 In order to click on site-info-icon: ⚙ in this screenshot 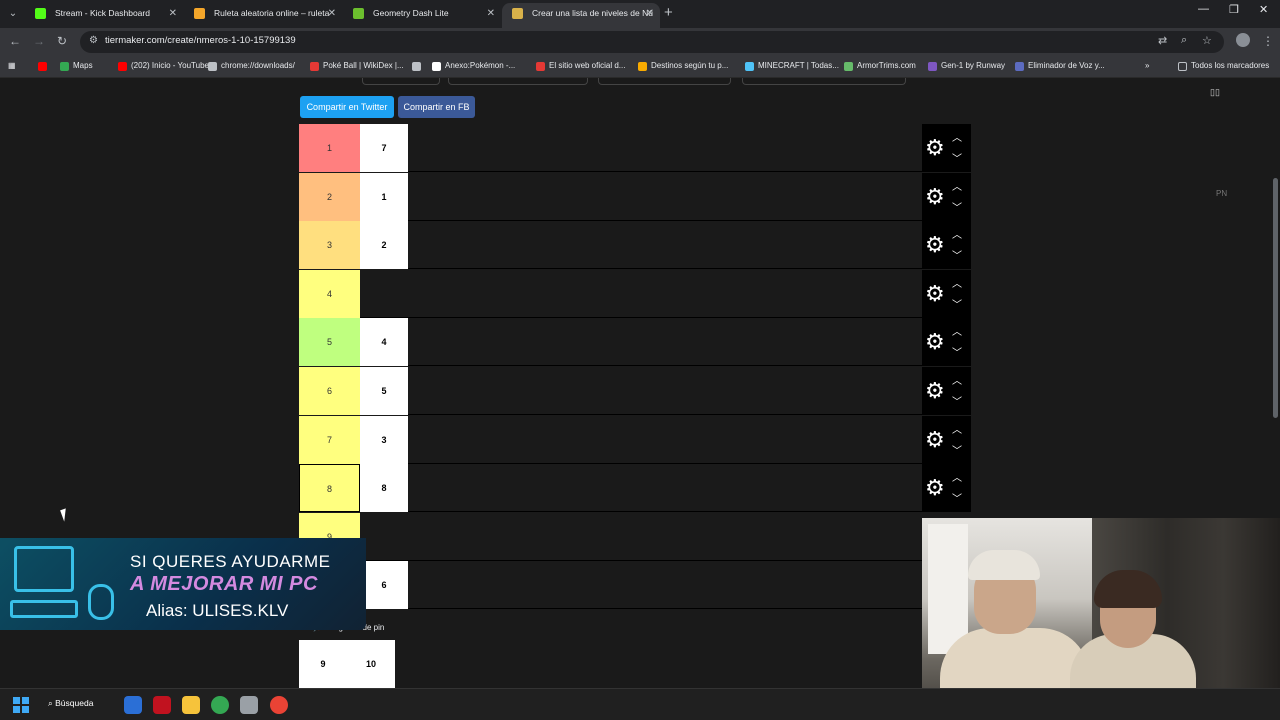, I will do `click(93, 40)`.